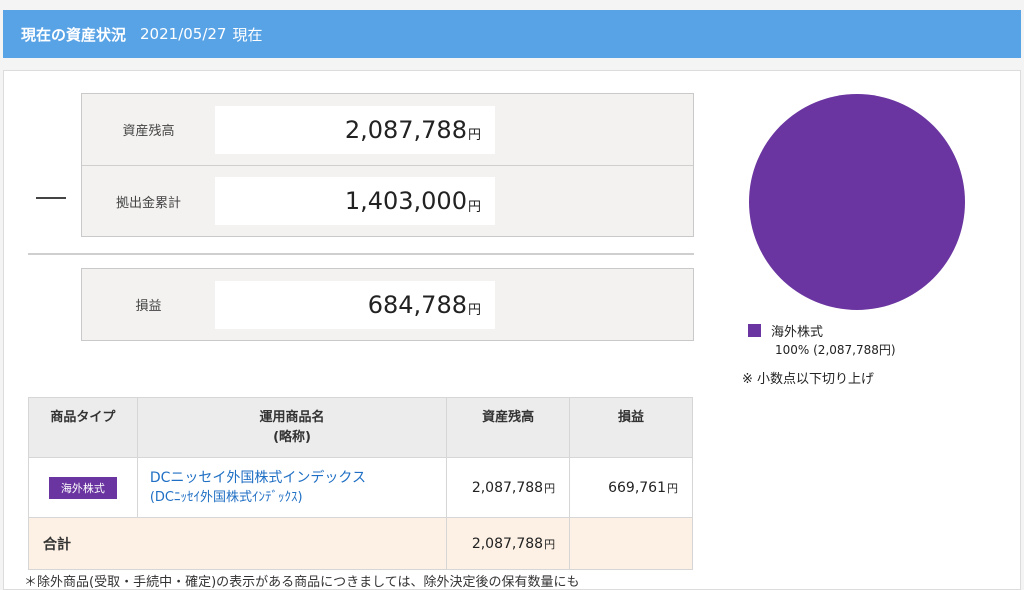 The width and height of the screenshot is (1024, 590). Describe the element at coordinates (292, 417) in the screenshot. I see `header-name-line1: 運用商品名` at that location.